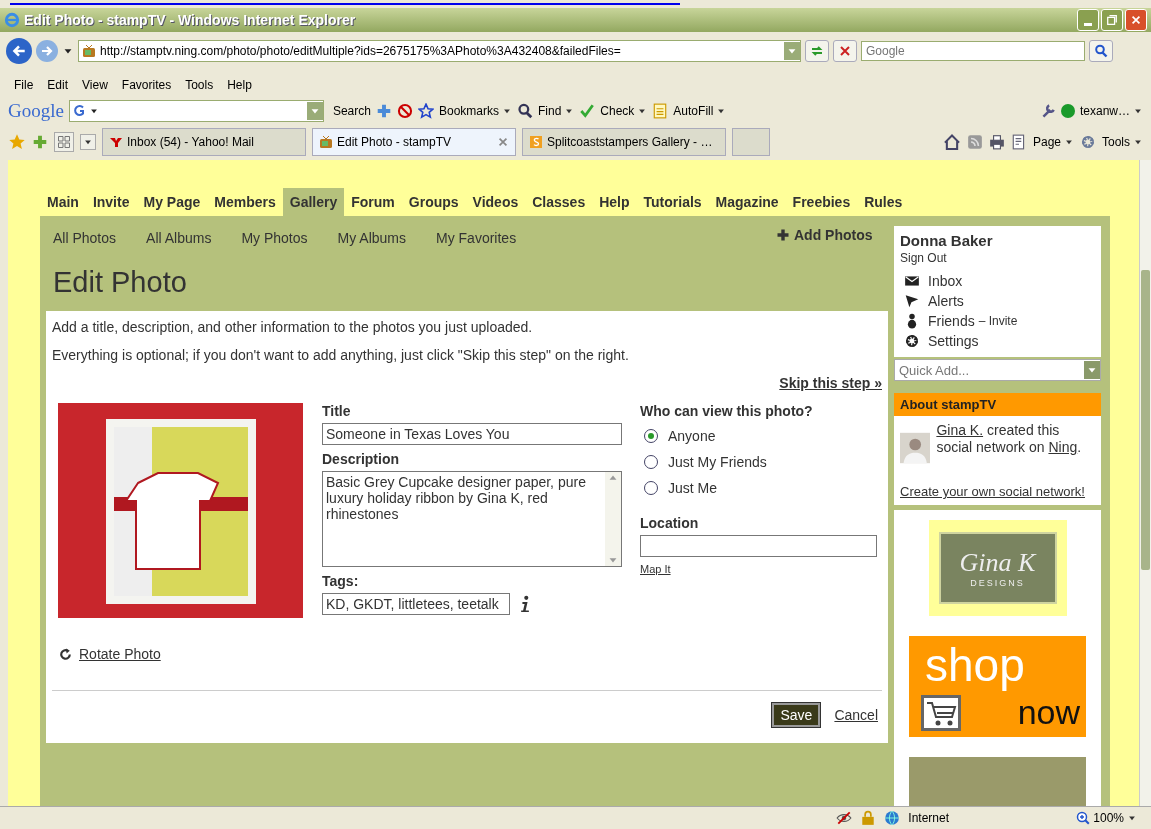 Image resolution: width=1151 pixels, height=829 pixels. I want to click on feeds-icon, so click(974, 142).